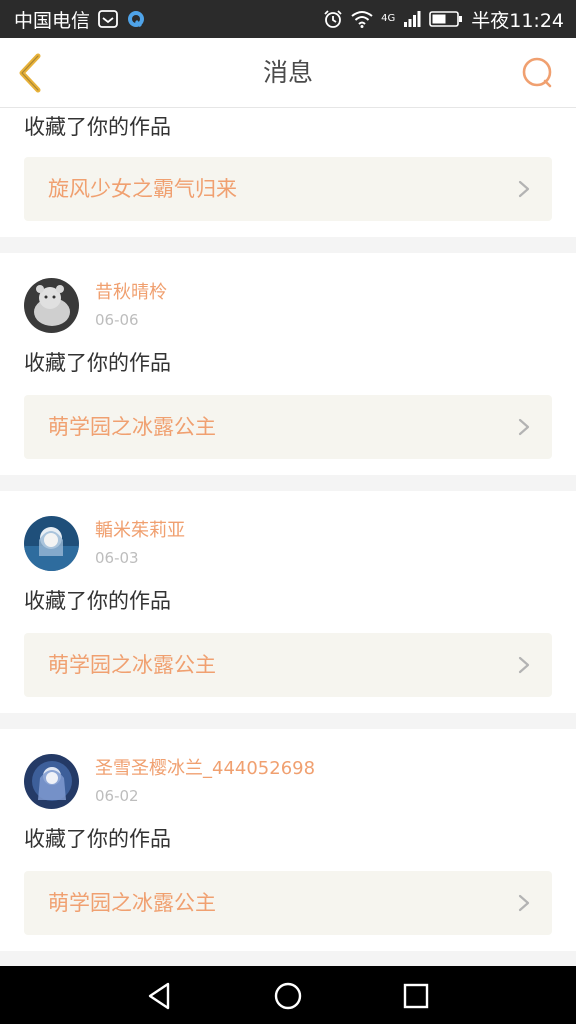  I want to click on status-bar-right: 4G 半夜11:24, so click(443, 19).